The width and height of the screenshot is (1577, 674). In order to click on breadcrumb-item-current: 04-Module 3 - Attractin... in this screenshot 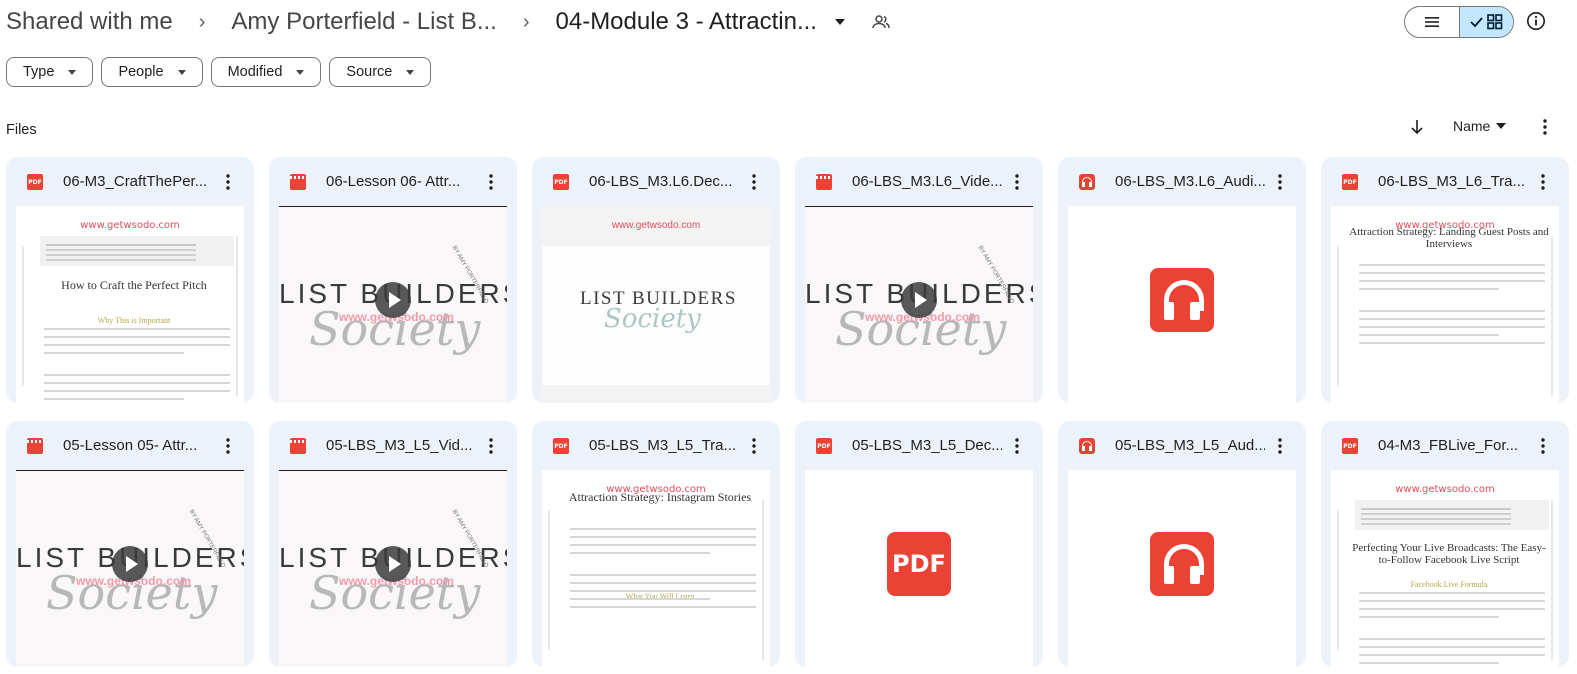, I will do `click(686, 22)`.